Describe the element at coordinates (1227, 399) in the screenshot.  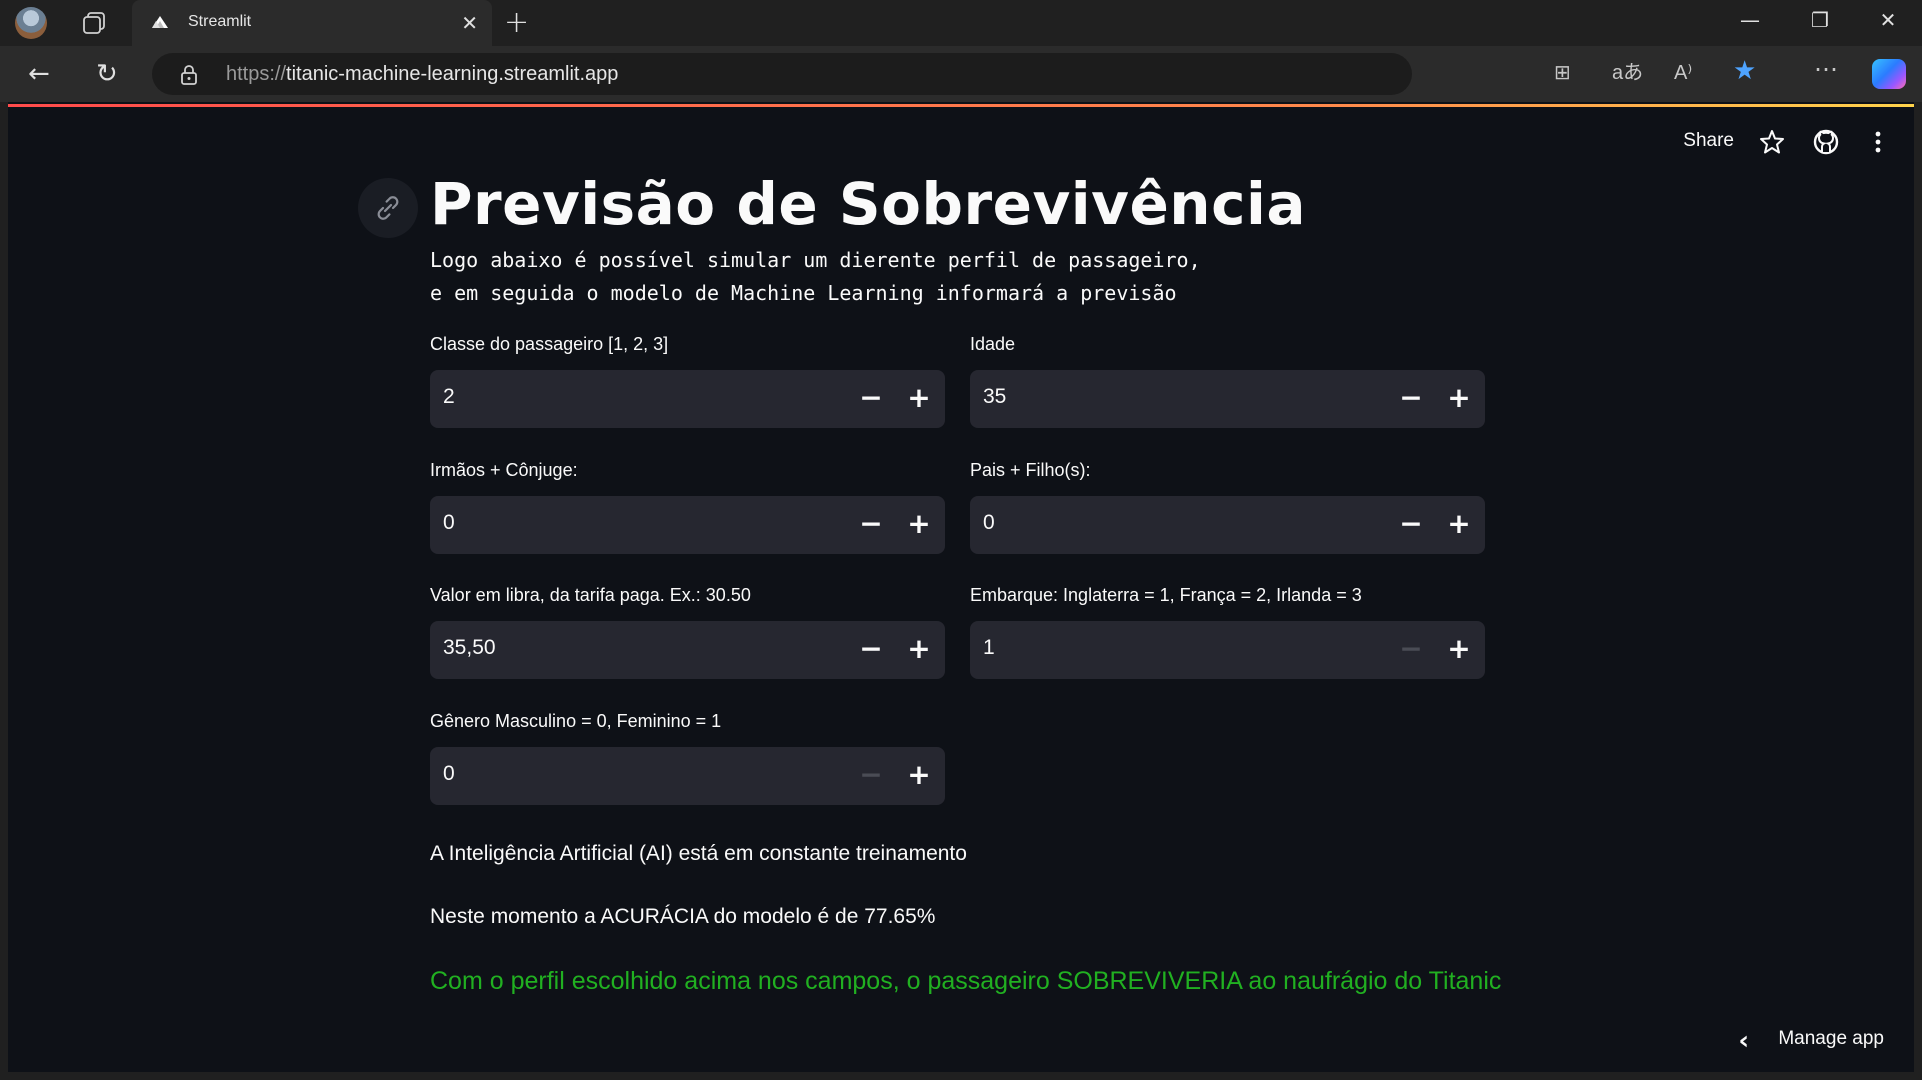
I see `number-input: 35 − +` at that location.